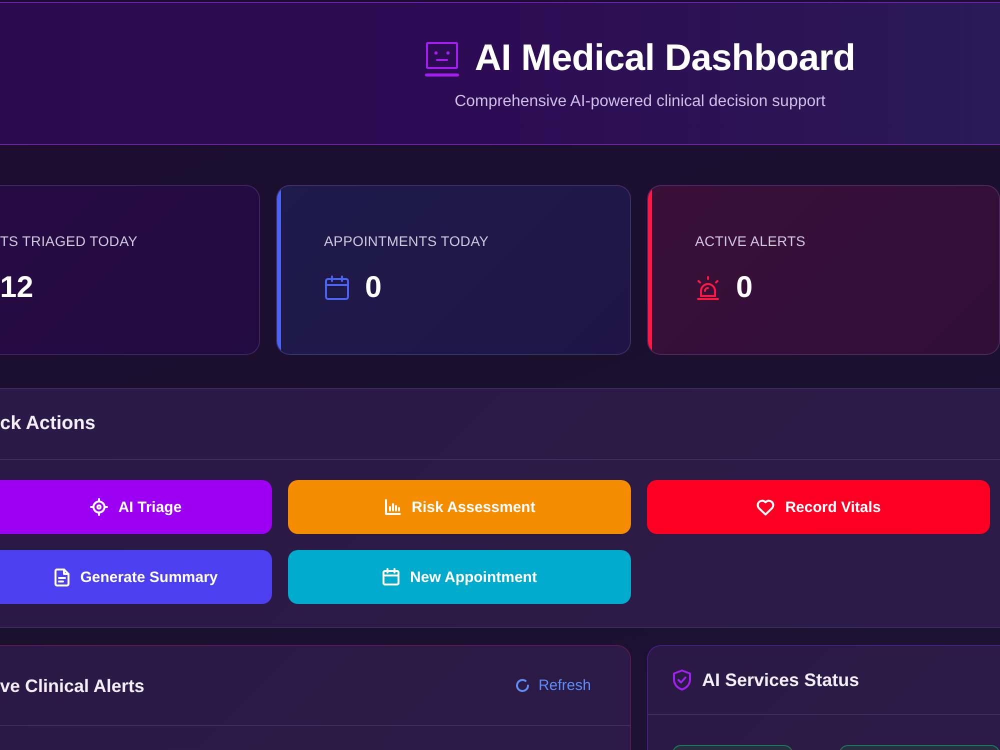 The image size is (1000, 750). What do you see at coordinates (48, 424) in the screenshot?
I see `panel-title: ck Actions` at bounding box center [48, 424].